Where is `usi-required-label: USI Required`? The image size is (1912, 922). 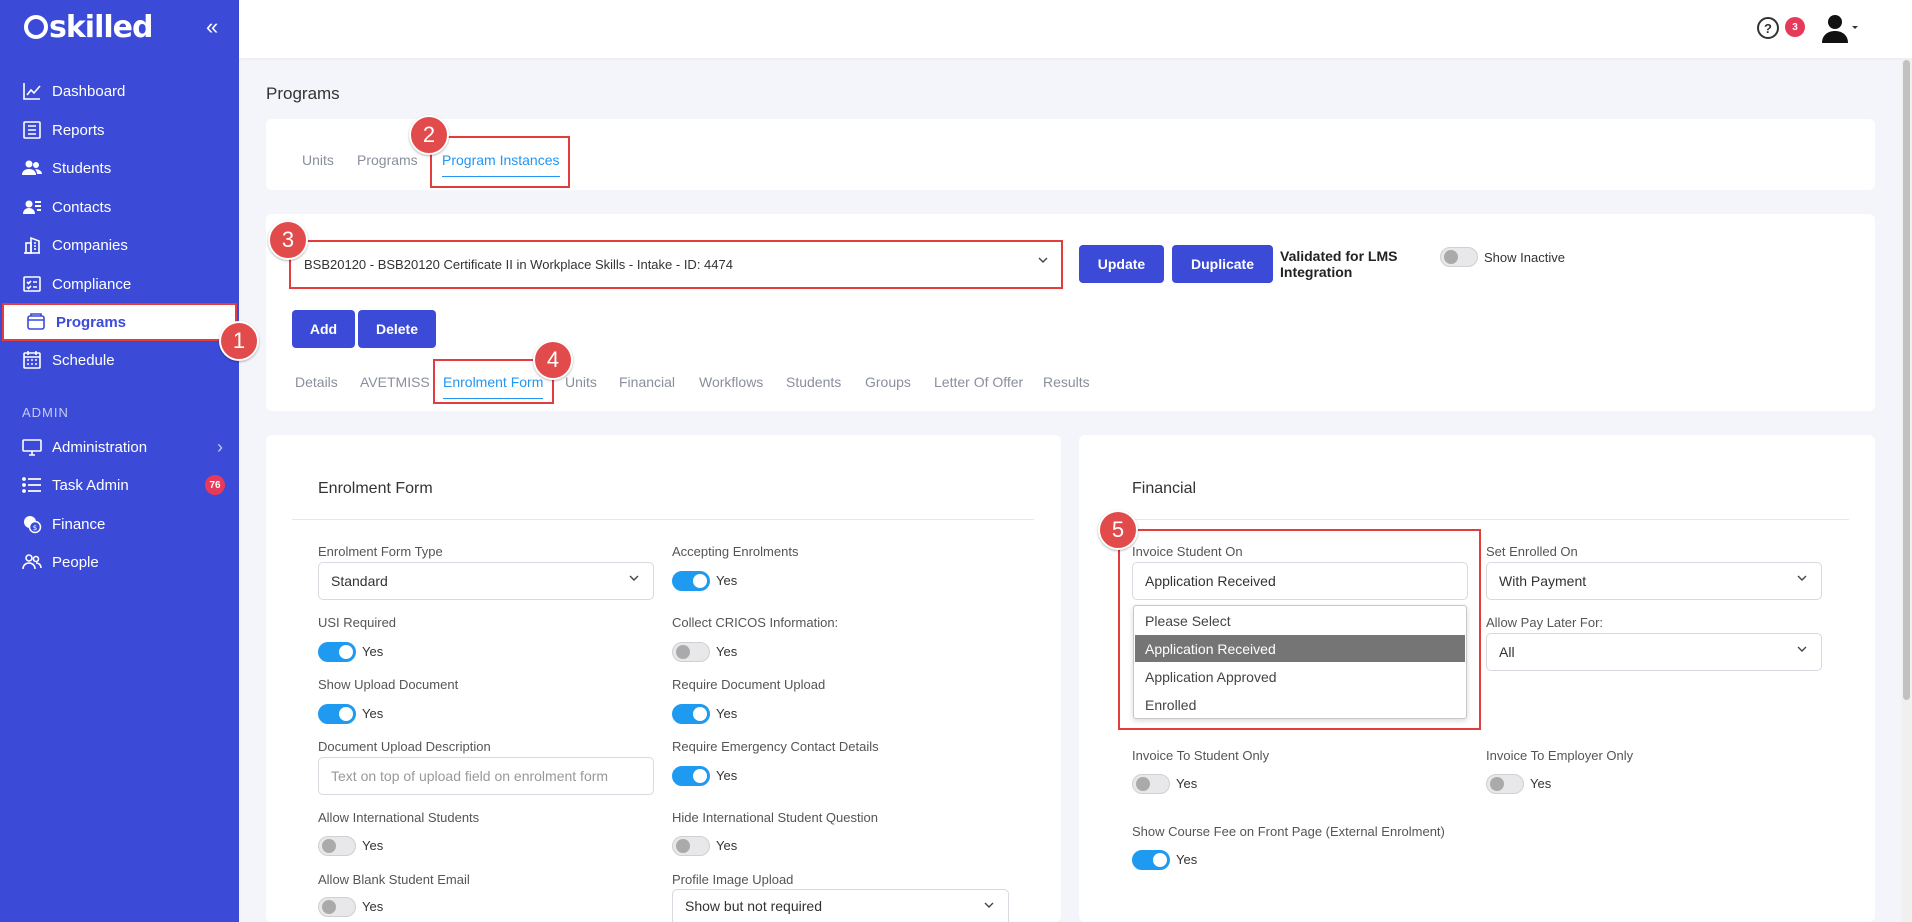
usi-required-label: USI Required is located at coordinates (357, 622).